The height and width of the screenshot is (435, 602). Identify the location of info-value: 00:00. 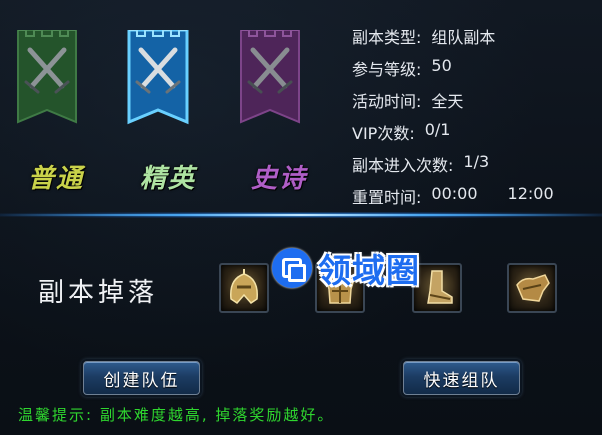
(454, 193).